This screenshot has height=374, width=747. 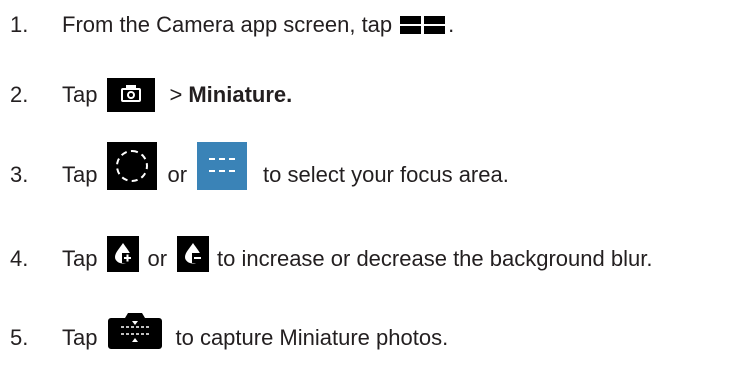 What do you see at coordinates (19, 24) in the screenshot?
I see `step-number: 1.` at bounding box center [19, 24].